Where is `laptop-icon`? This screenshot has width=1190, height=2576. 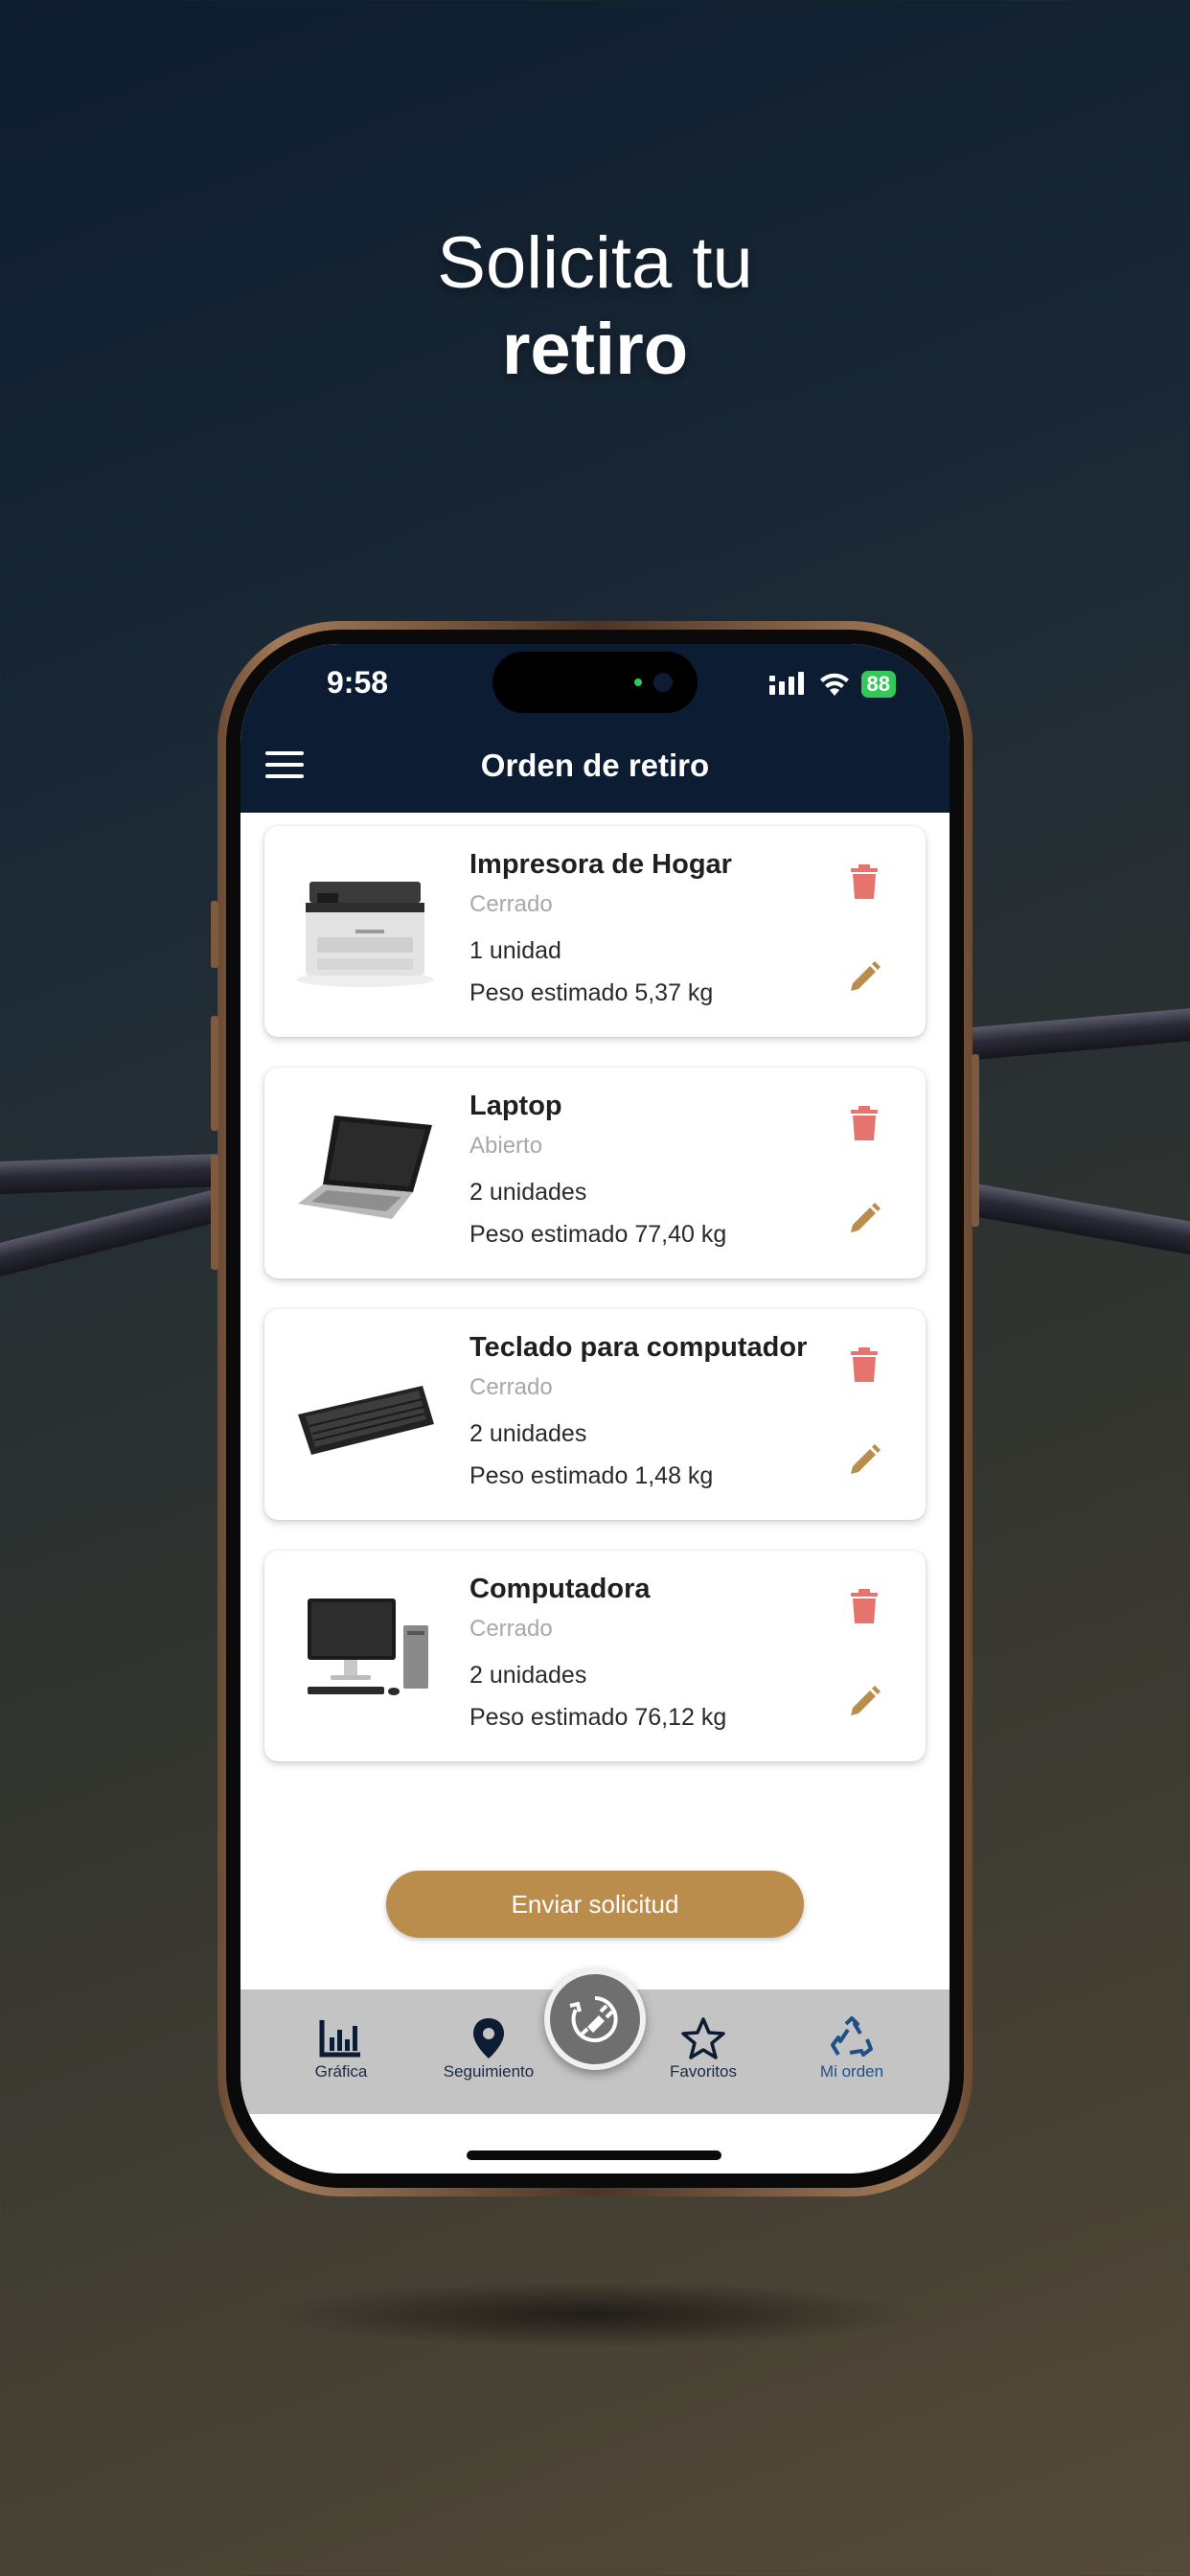 laptop-icon is located at coordinates (365, 1167).